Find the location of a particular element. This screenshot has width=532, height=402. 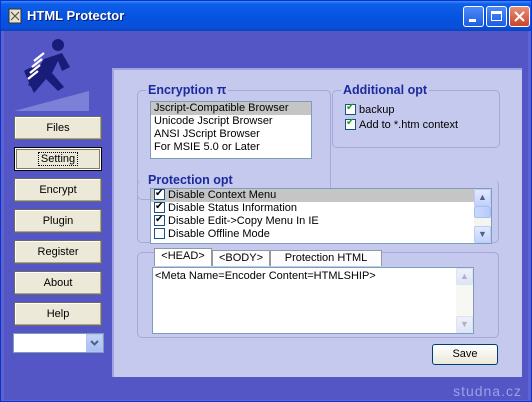

sidebar-item-register: Register is located at coordinates (58, 252).